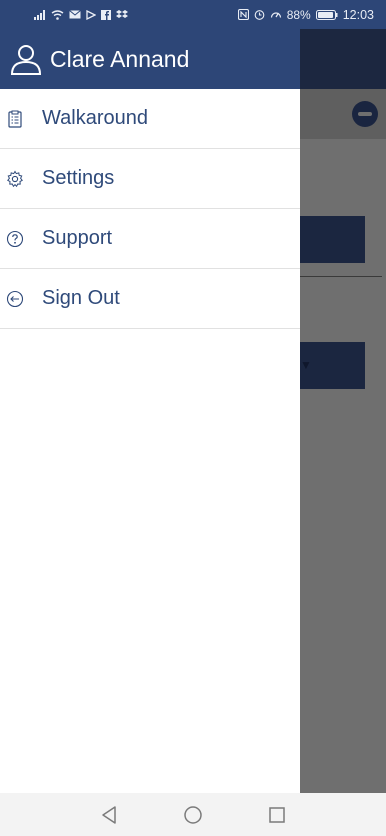  I want to click on battery-percent: 88%, so click(298, 14).